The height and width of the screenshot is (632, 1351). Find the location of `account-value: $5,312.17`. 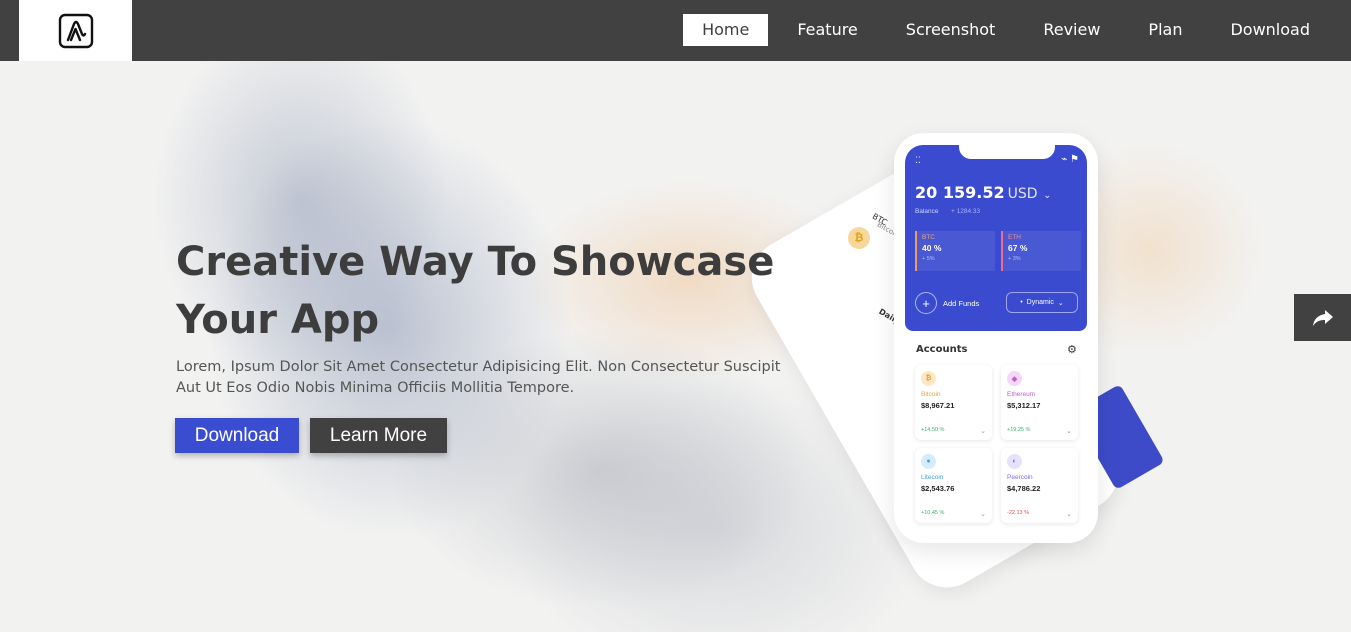

account-value: $5,312.17 is located at coordinates (1024, 405).